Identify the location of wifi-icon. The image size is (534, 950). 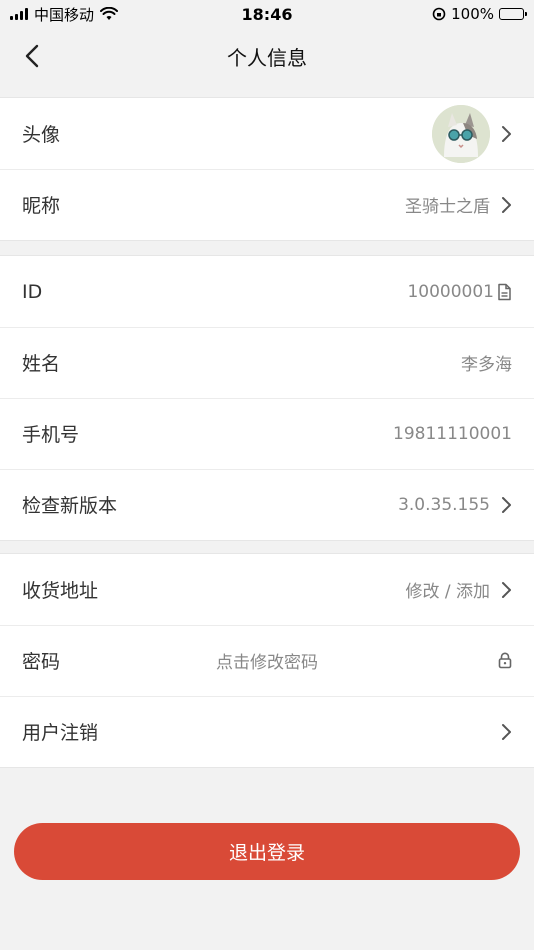
(109, 13).